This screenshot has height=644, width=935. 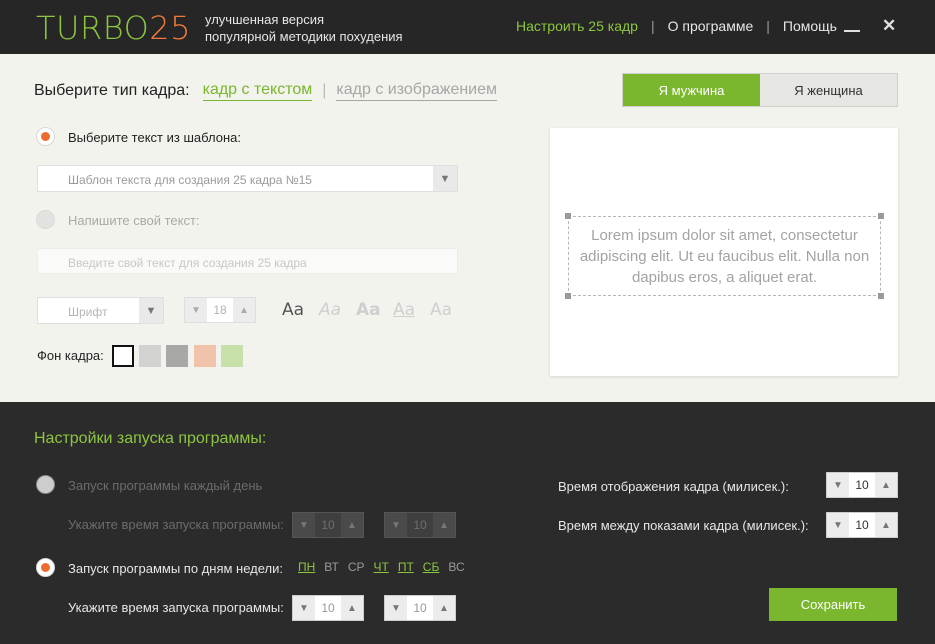 What do you see at coordinates (165, 485) in the screenshot?
I see `daily-launch-label: Запуск программы каждый день` at bounding box center [165, 485].